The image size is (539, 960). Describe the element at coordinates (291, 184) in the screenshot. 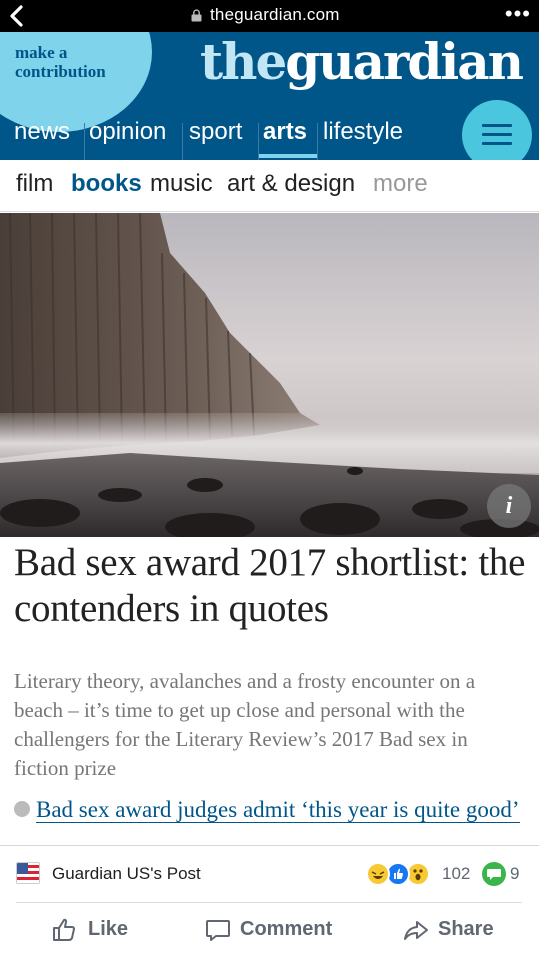

I see `subnav-art-design: art & design` at that location.